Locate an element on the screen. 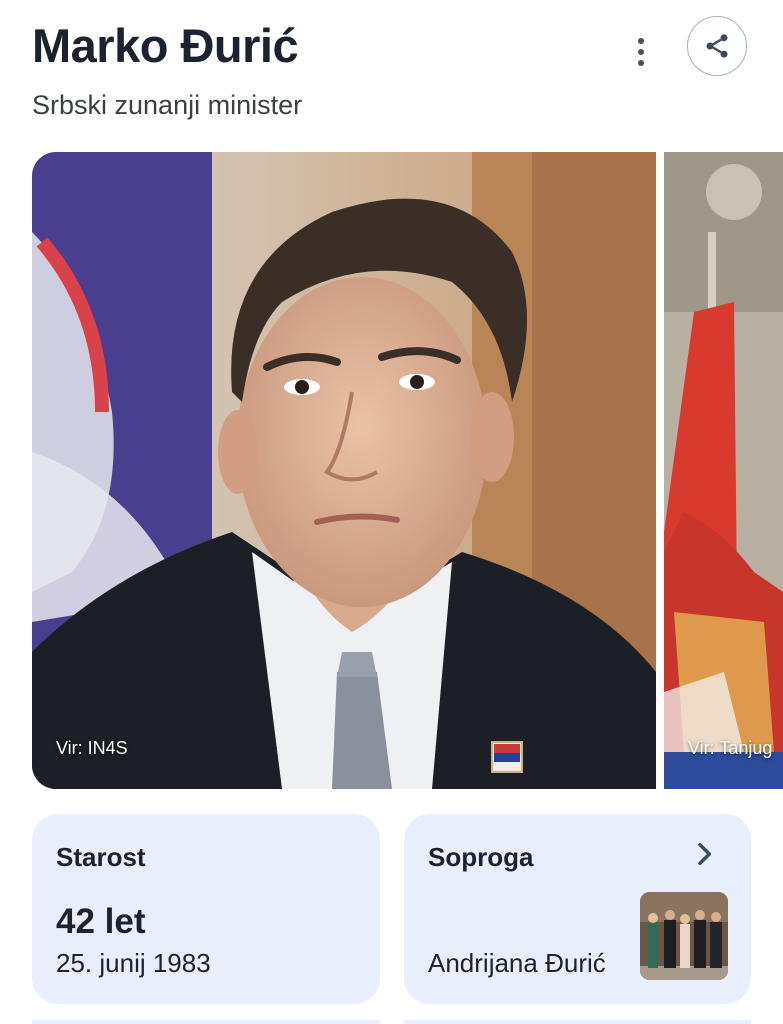 The image size is (783, 1024). share-icon is located at coordinates (717, 46).